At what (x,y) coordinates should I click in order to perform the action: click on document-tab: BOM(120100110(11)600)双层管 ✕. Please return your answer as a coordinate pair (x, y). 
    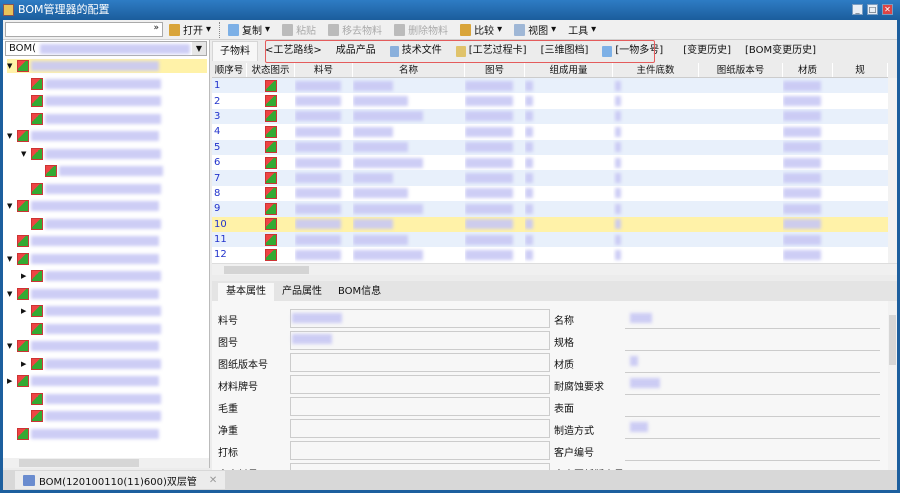
    Looking at the image, I should click on (120, 480).